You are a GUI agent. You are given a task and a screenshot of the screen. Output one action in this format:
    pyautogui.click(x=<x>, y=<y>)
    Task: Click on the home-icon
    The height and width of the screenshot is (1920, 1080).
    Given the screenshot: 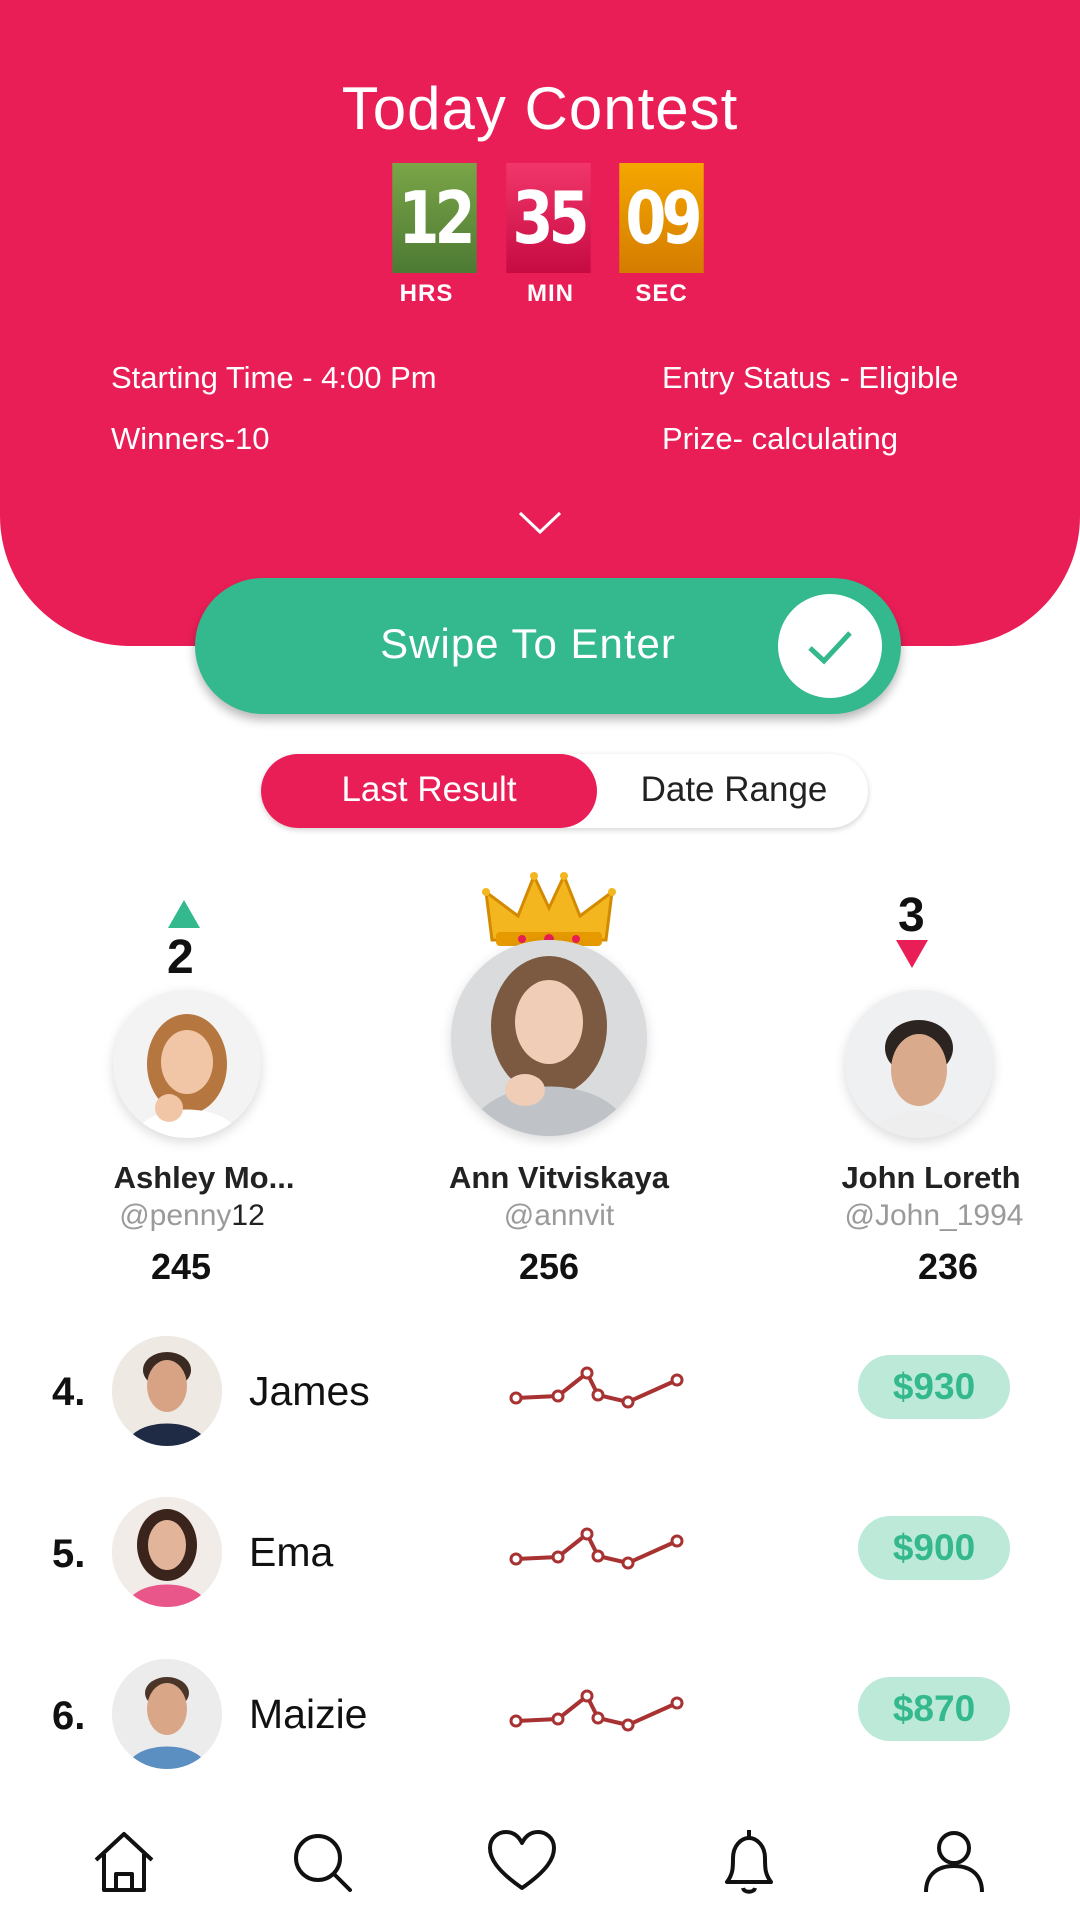 What is the action you would take?
    pyautogui.click(x=124, y=1862)
    